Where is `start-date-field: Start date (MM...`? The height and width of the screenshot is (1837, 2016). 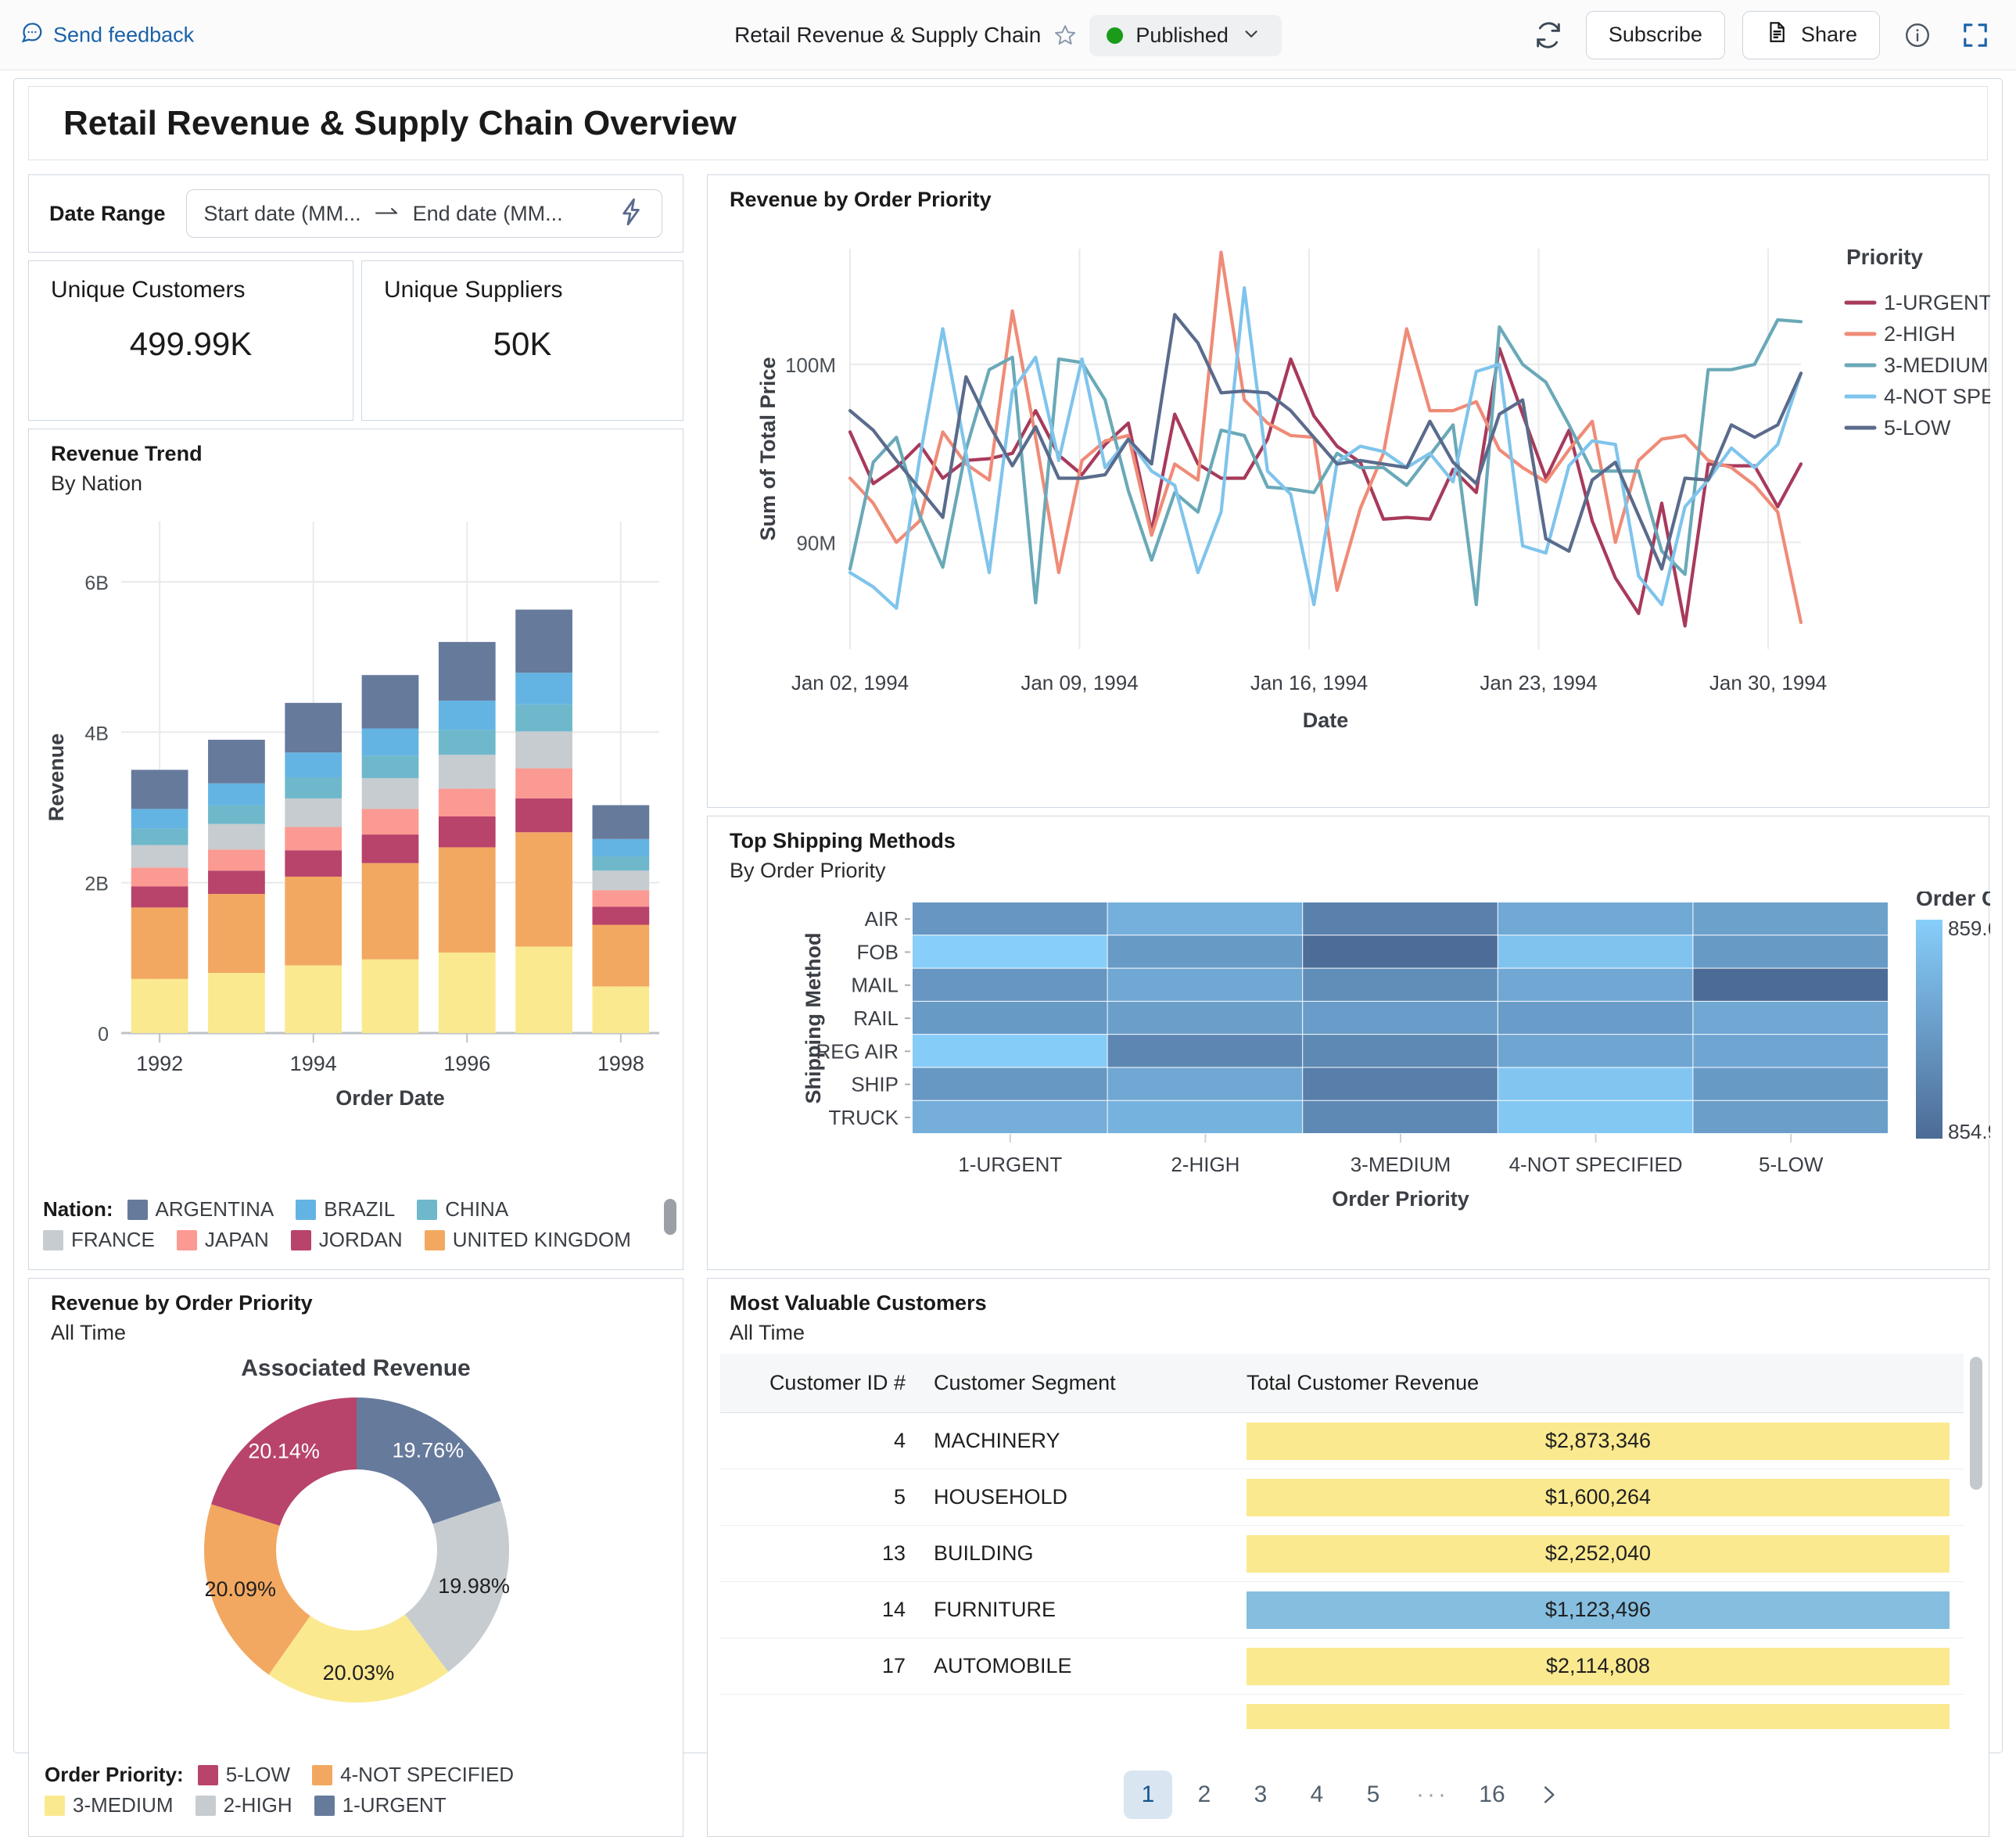 start-date-field: Start date (MM... is located at coordinates (282, 214).